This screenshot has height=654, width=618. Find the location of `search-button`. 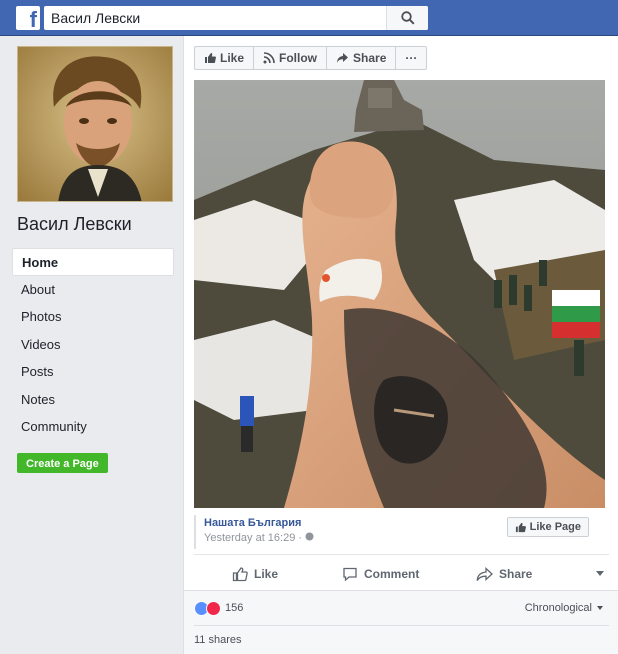

search-button is located at coordinates (407, 18).